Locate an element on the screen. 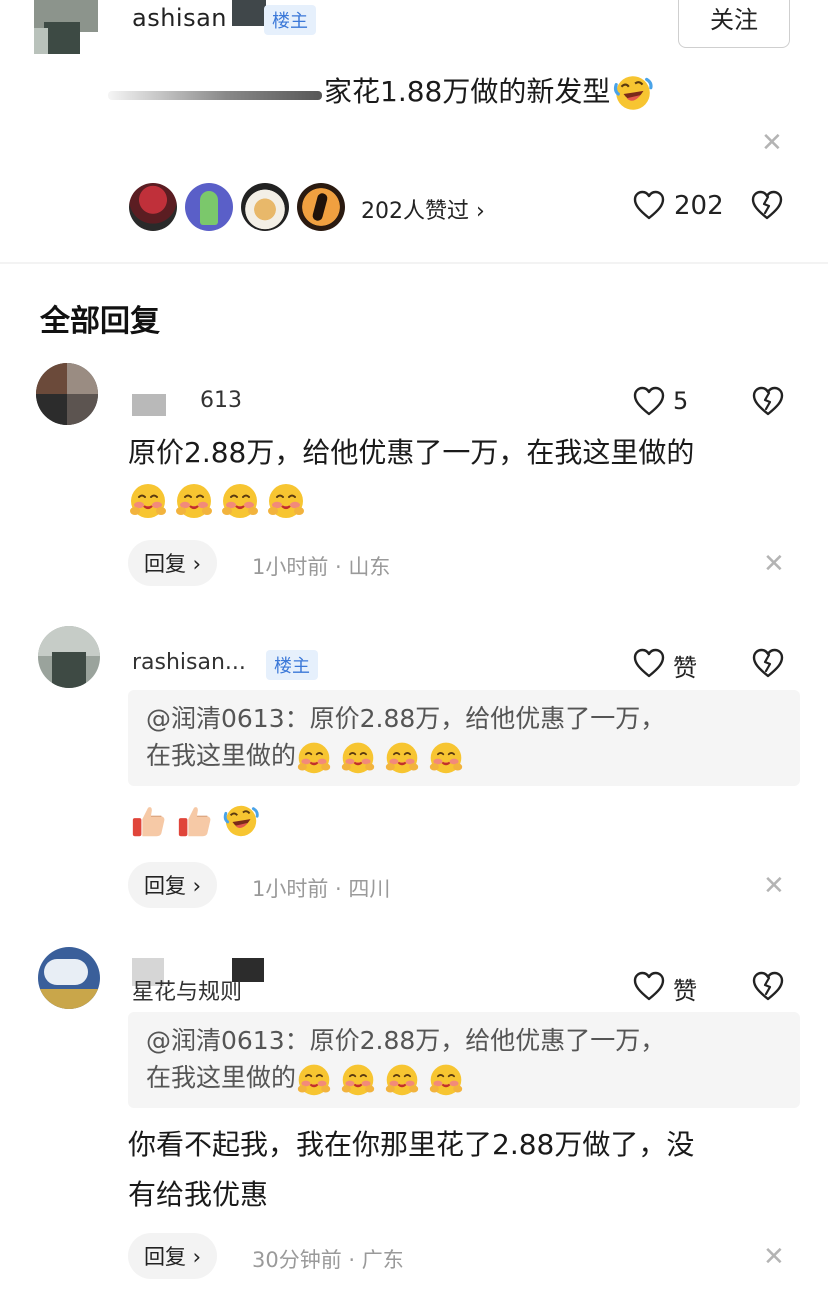 The image size is (828, 1307). commenter-name: 613 is located at coordinates (221, 400).